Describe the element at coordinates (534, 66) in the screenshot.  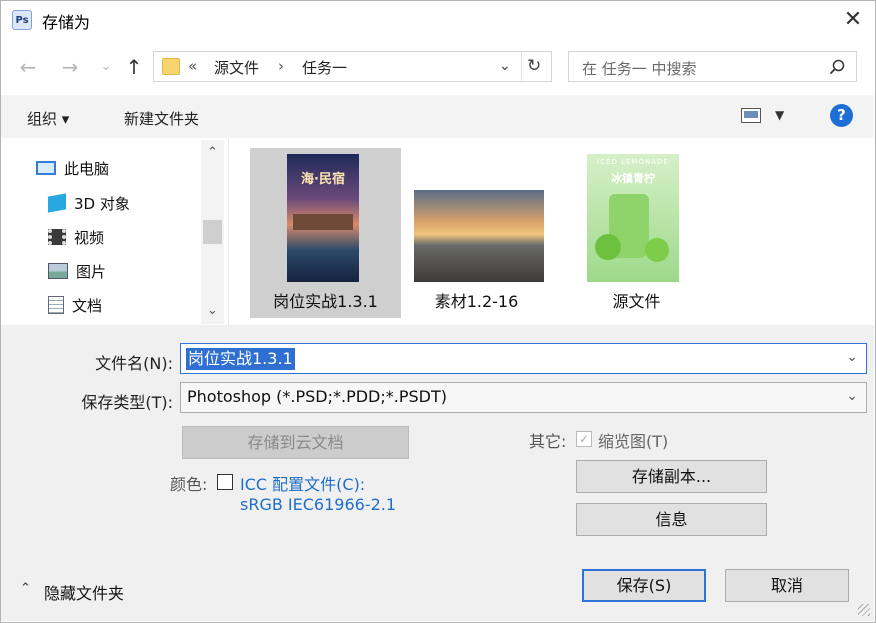
I see `refresh-icon: ↻` at that location.